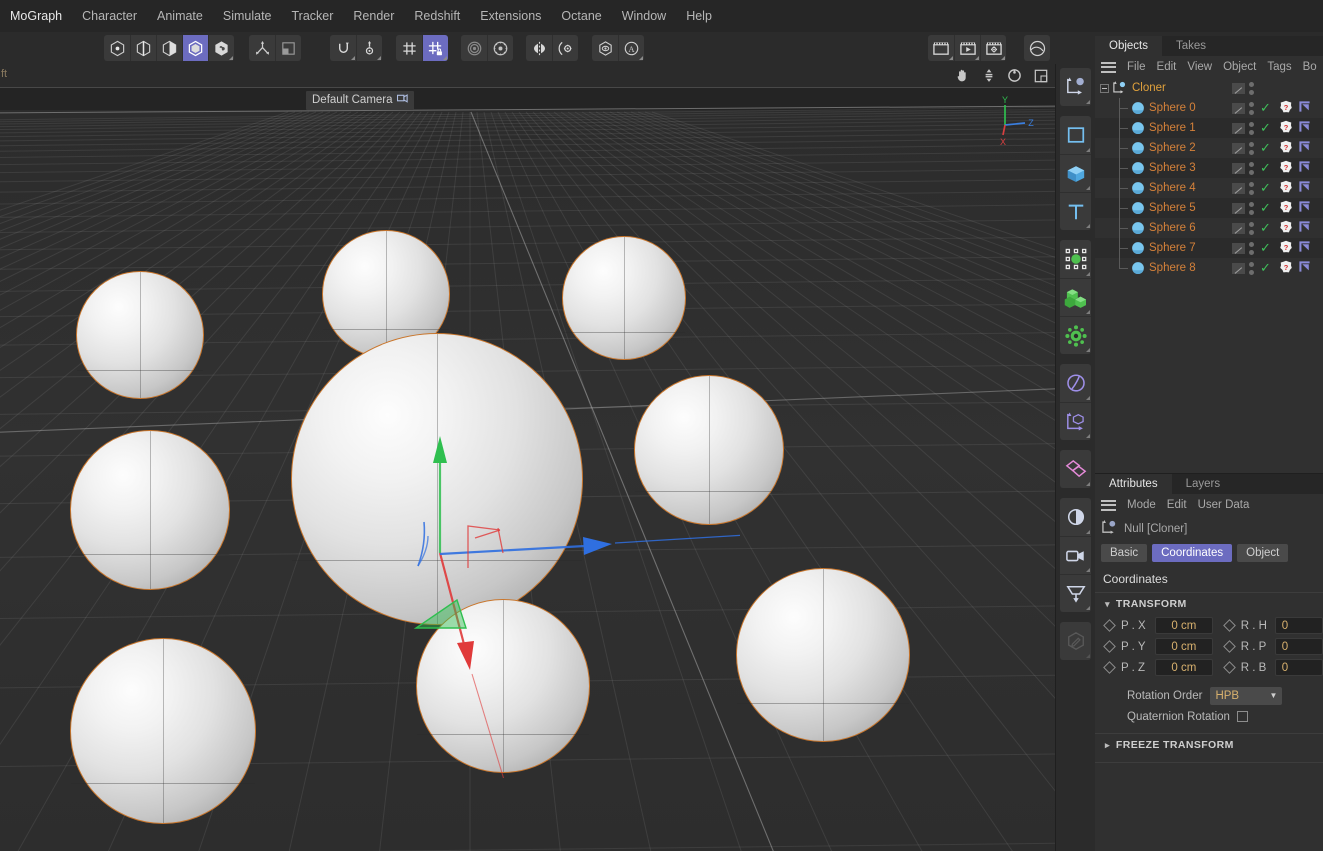 The image size is (1323, 851). What do you see at coordinates (1124, 553) in the screenshot?
I see `attr-tab-basic: Basic` at bounding box center [1124, 553].